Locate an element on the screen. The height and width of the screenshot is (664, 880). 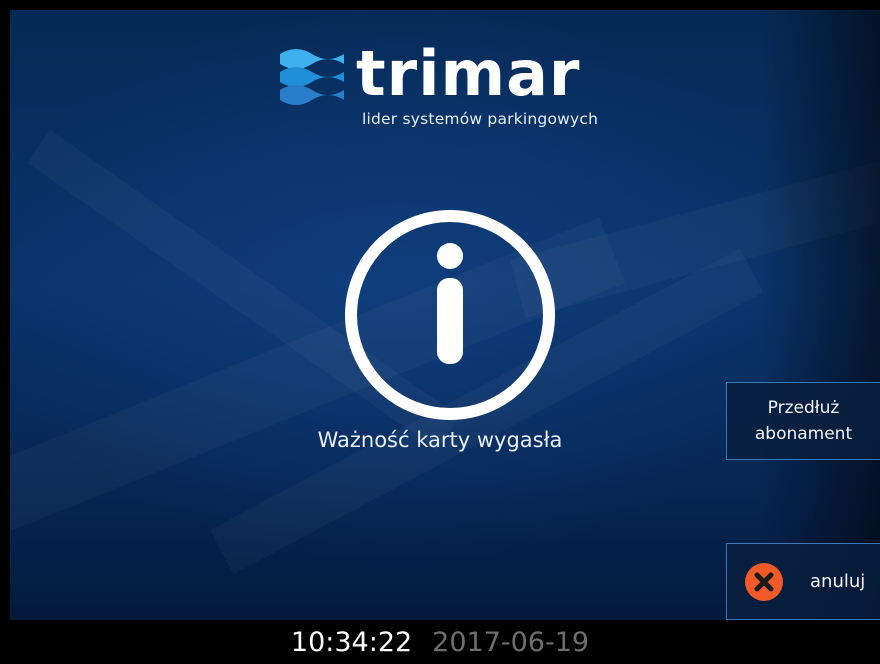
info-icon is located at coordinates (450, 315).